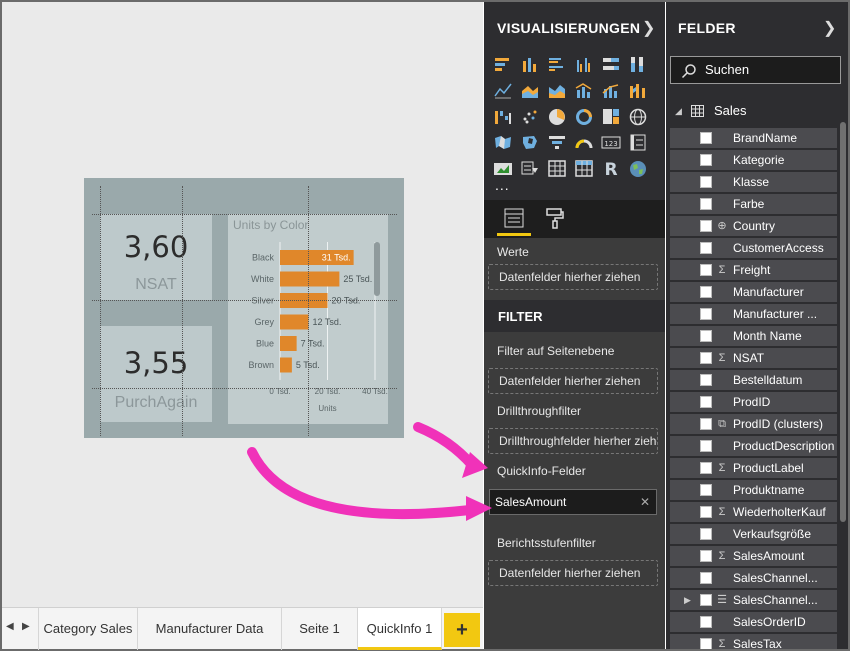 The width and height of the screenshot is (850, 651). I want to click on 100-stacked-column-icon, so click(638, 64).